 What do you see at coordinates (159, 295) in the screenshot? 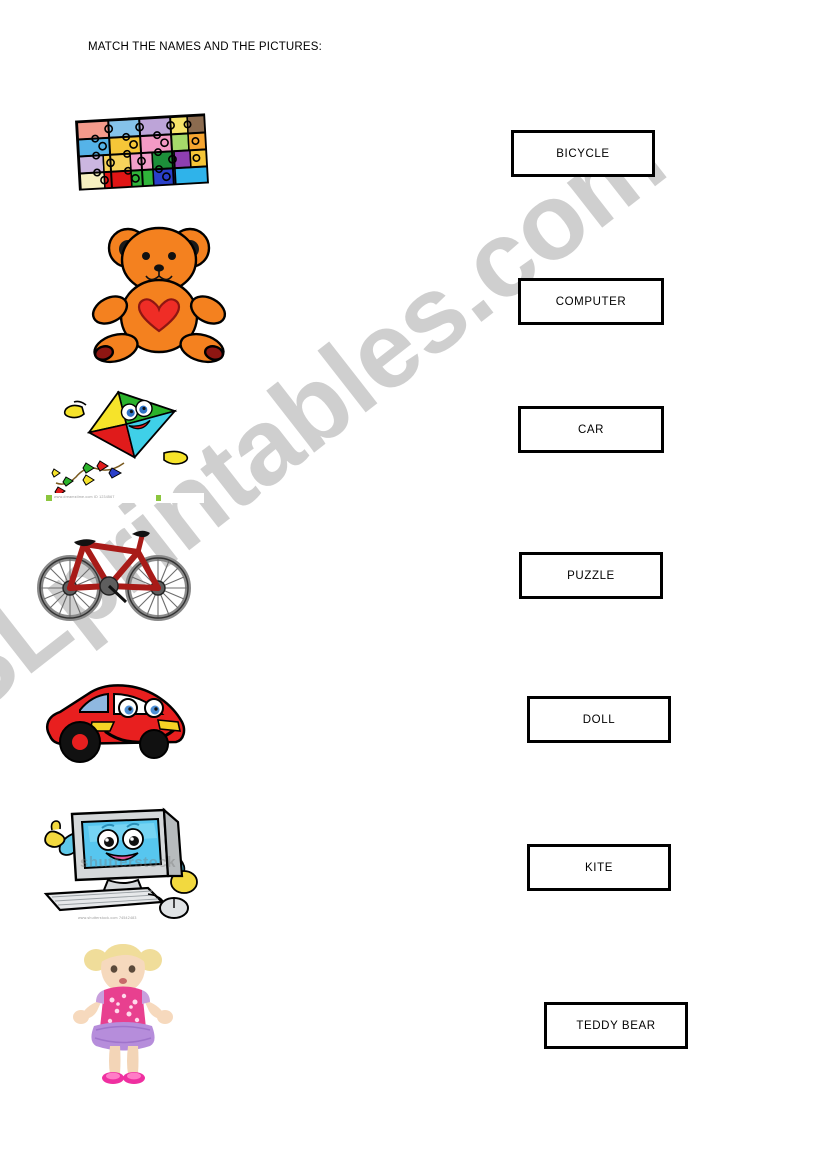
I see `teddybear-icon` at bounding box center [159, 295].